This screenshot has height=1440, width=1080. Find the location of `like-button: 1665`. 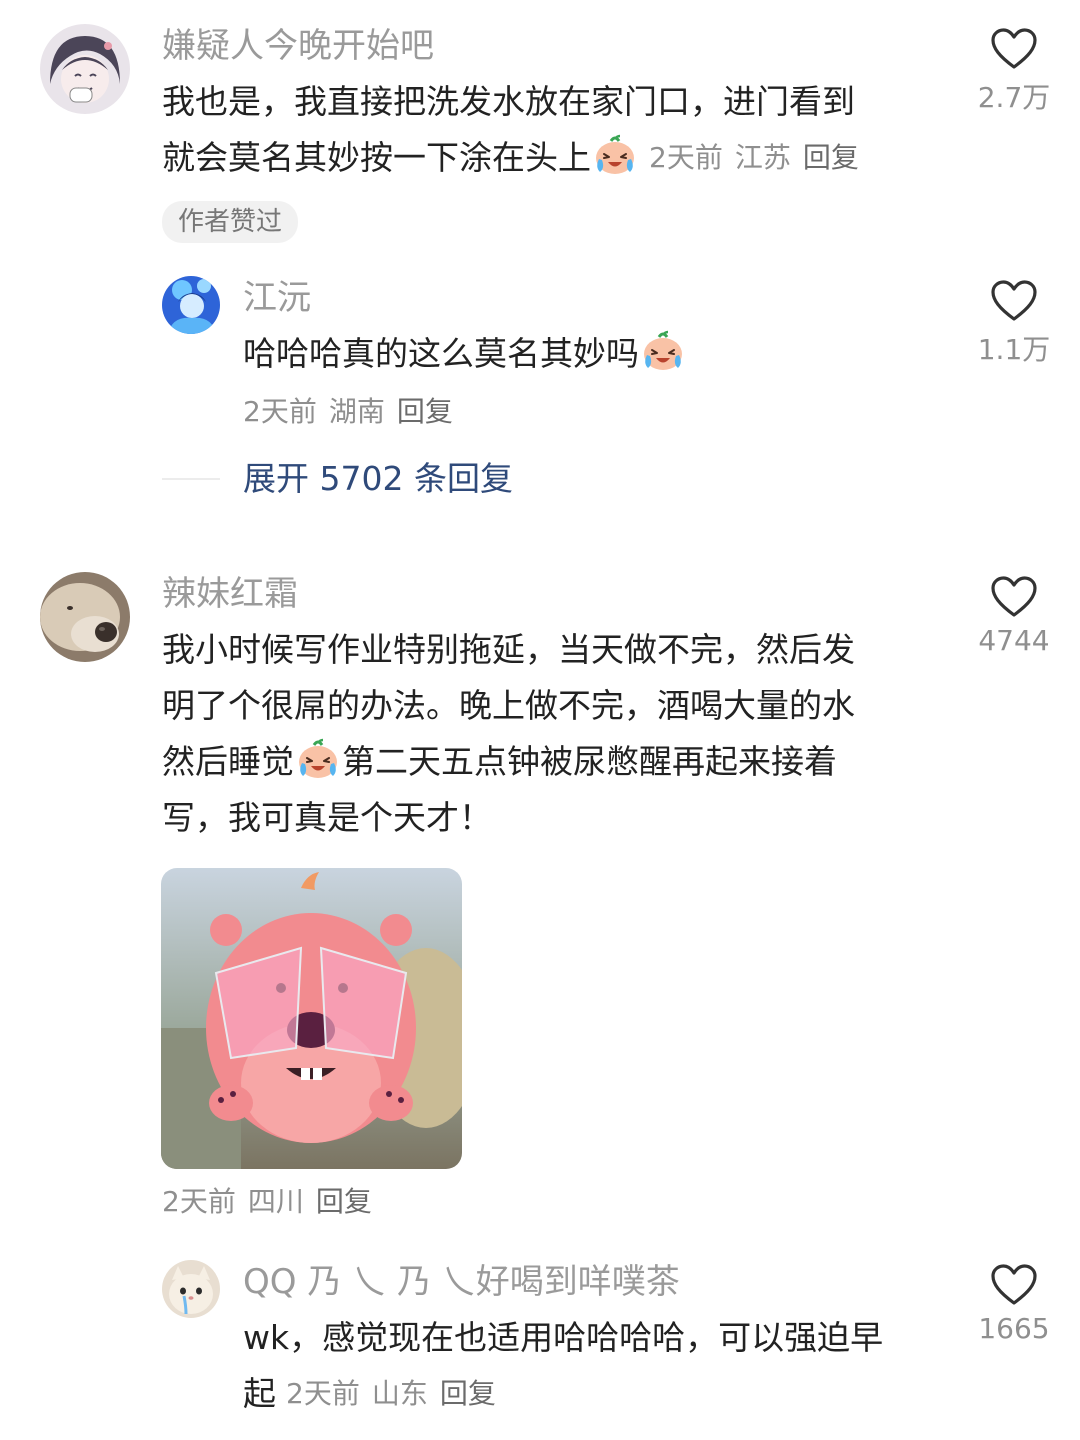

like-button: 1665 is located at coordinates (1014, 1304).